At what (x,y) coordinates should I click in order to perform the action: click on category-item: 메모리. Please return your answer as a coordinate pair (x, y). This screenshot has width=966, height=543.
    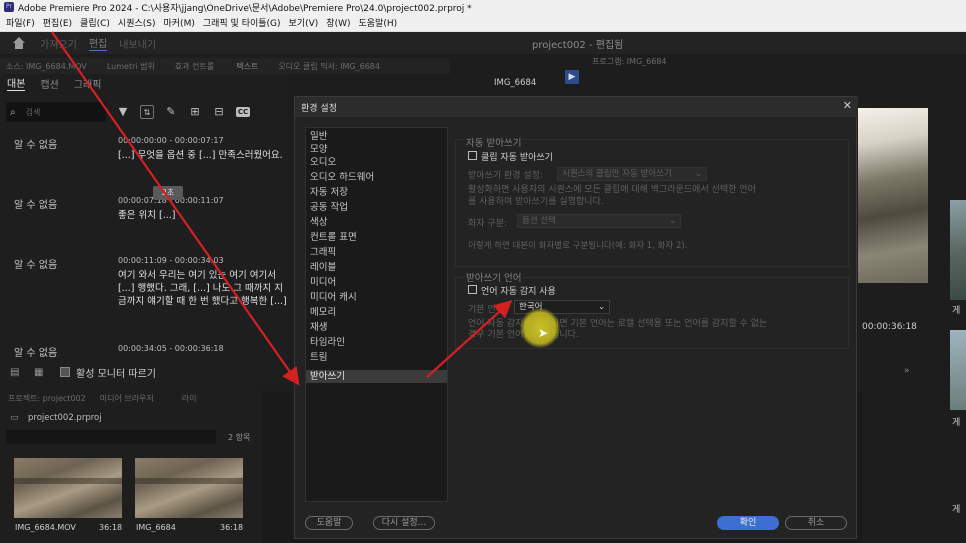
    Looking at the image, I should click on (376, 312).